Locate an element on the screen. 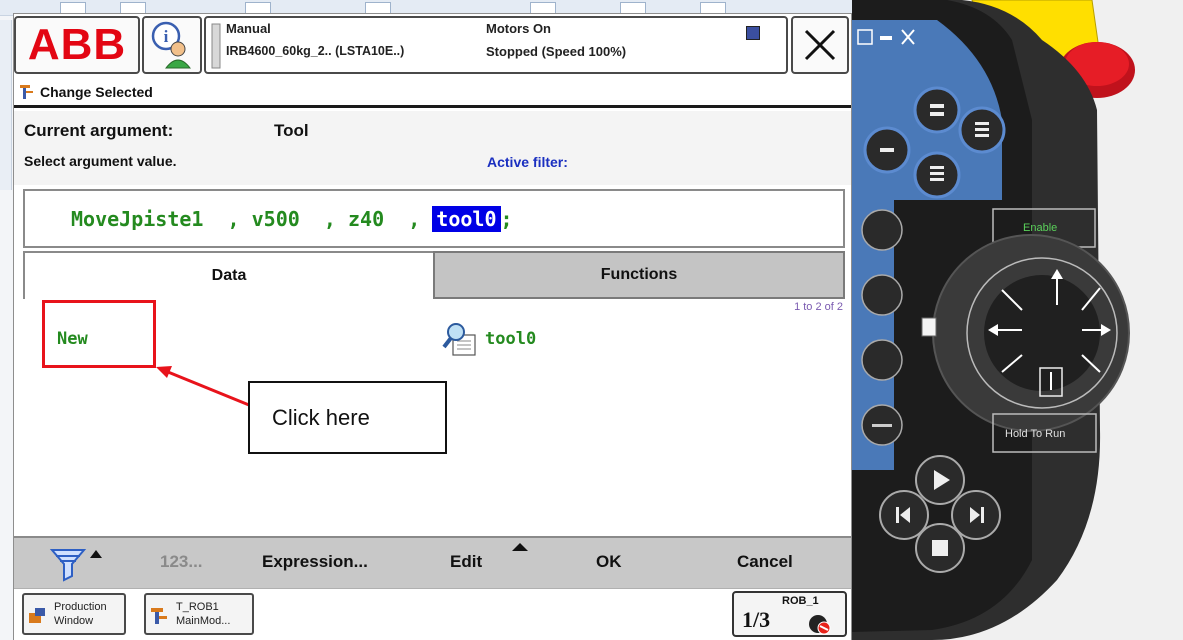 This screenshot has width=1183, height=640. list-item-tool0: tool0 is located at coordinates (488, 339).